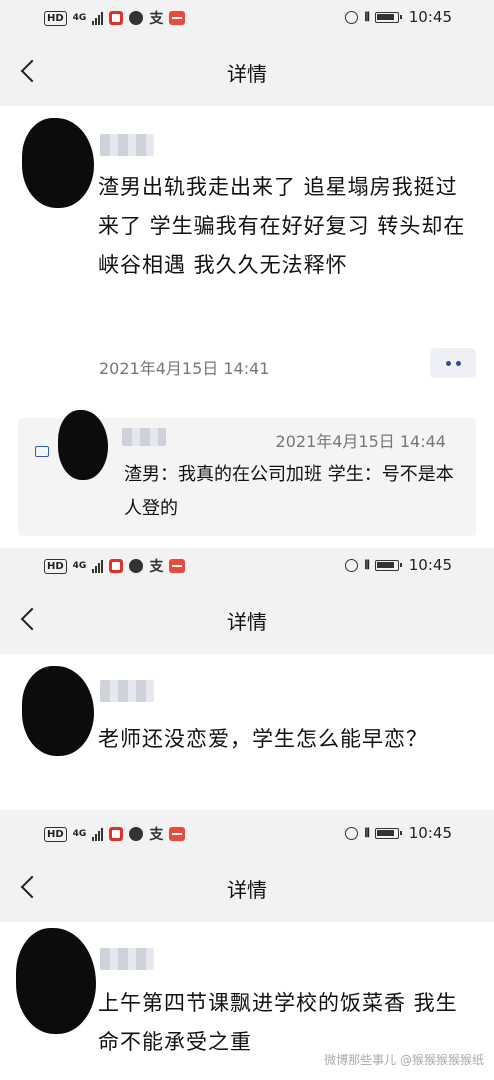  I want to click on post-content: 老师还没恋爱，学生怎么能早恋？, so click(263, 739).